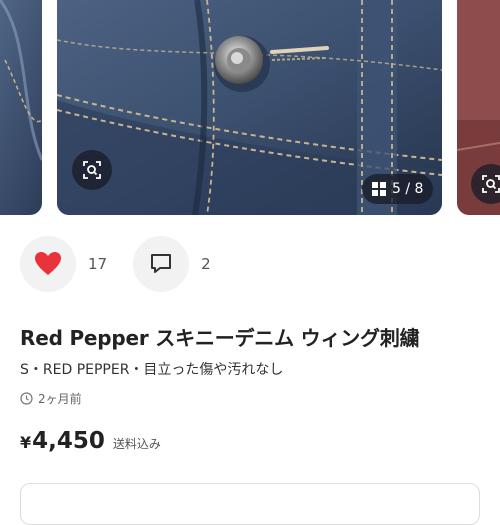  I want to click on photo-counter: 5 / 8, so click(398, 189).